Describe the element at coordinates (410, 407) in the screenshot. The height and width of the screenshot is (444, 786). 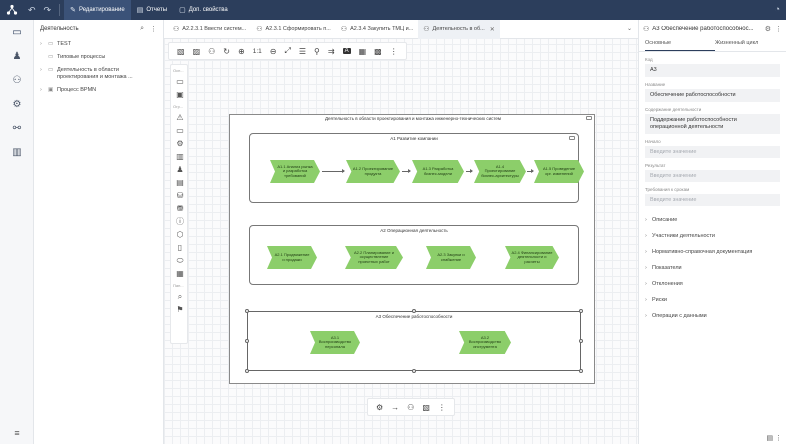
I see `hierarchy-icon: ⚇` at that location.